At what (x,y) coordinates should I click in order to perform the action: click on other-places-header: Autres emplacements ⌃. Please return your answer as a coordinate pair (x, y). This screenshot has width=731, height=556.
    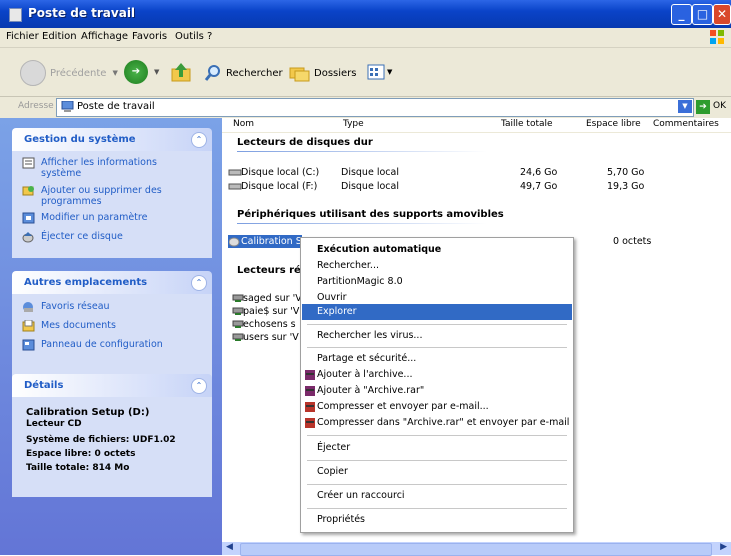
    Looking at the image, I should click on (112, 282).